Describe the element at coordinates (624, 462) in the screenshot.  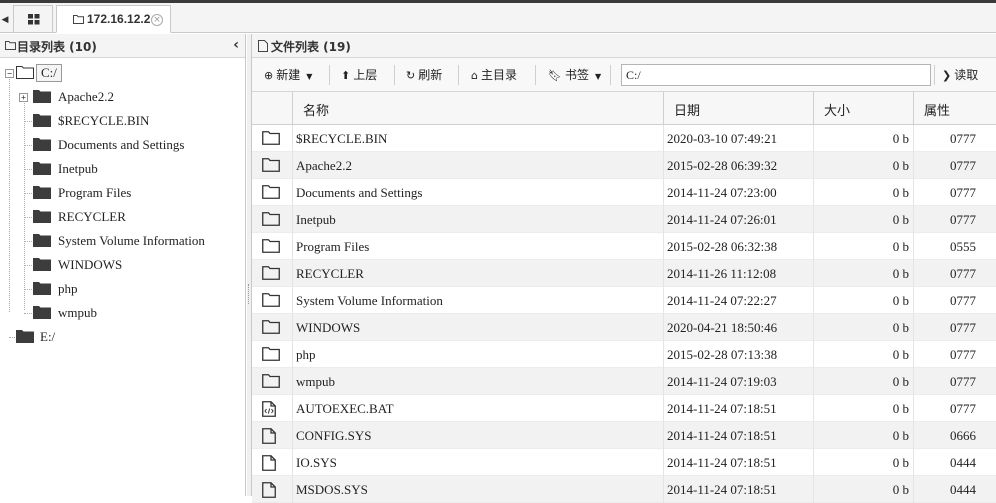
I see `table-row: IO.SYS 2014-11-24 07:18:51 0 b 0444` at that location.